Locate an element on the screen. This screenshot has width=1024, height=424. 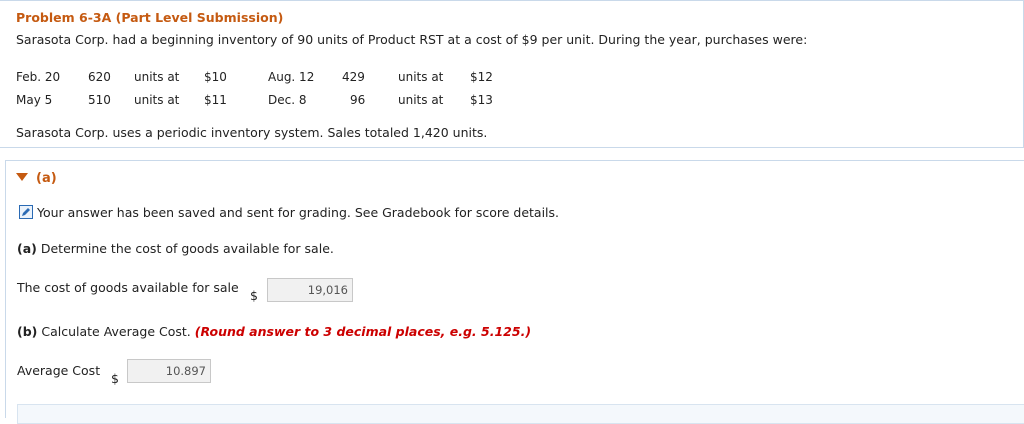
question-a-prefix: (a) is located at coordinates (27, 248).